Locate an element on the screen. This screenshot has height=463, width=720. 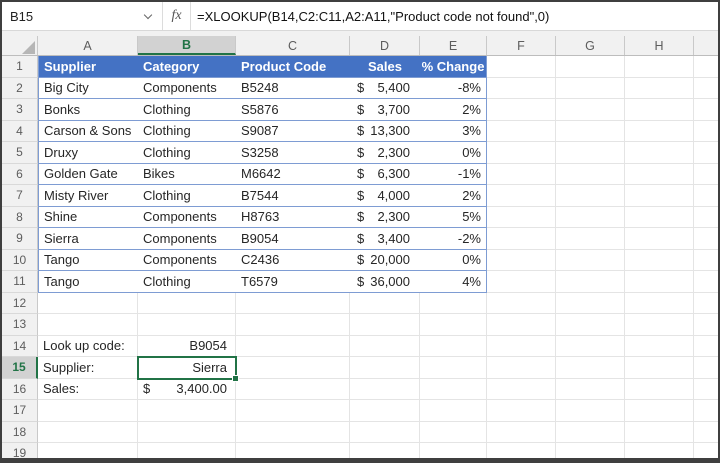
supplier-cell: Golden Gate is located at coordinates (88, 174).